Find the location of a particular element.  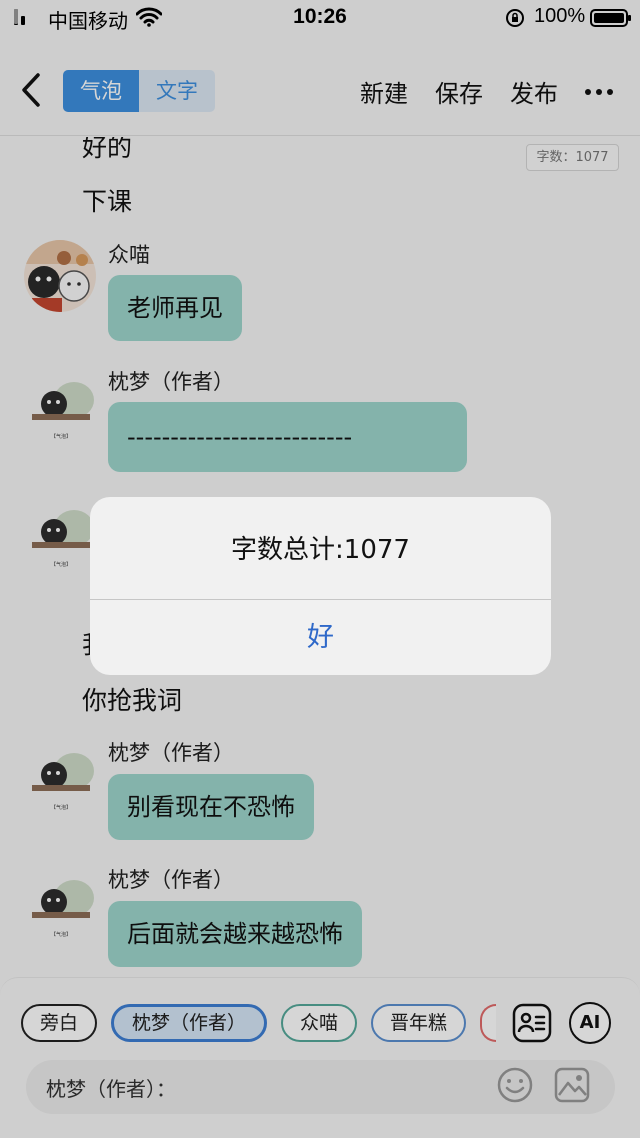

alert-ok-button: 好 is located at coordinates (320, 637).